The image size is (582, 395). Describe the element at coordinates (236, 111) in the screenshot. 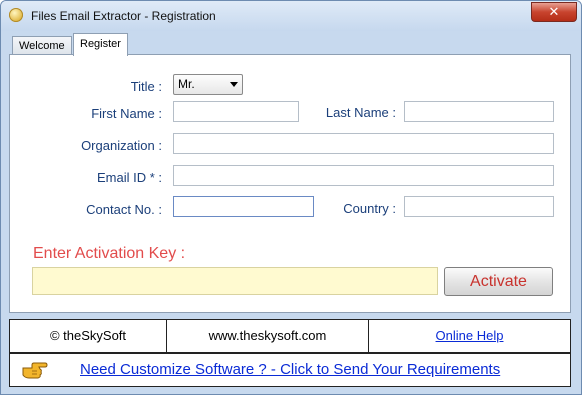

I see `first-name-field` at that location.